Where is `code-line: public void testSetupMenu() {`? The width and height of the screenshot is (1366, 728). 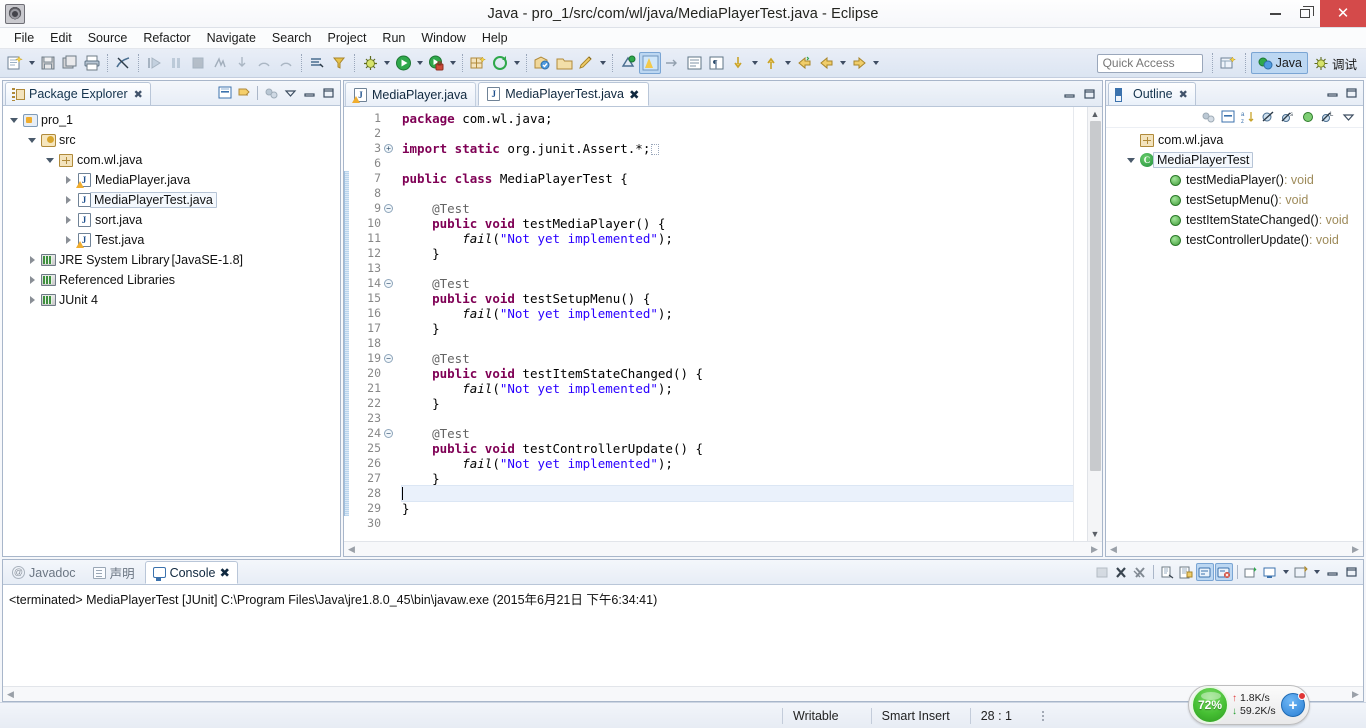
code-line: public void testSetupMenu() { is located at coordinates (737, 298).